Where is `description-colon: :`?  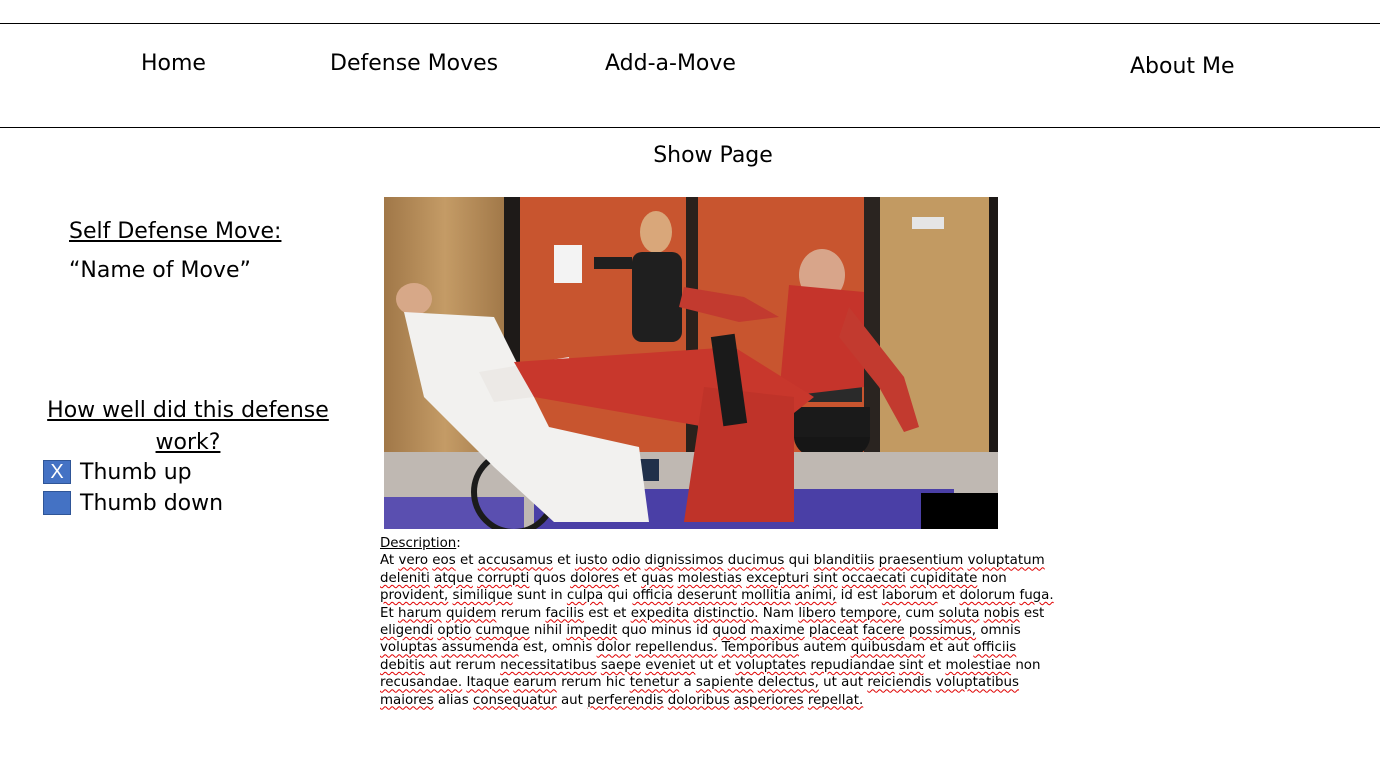
description-colon: : is located at coordinates (458, 543).